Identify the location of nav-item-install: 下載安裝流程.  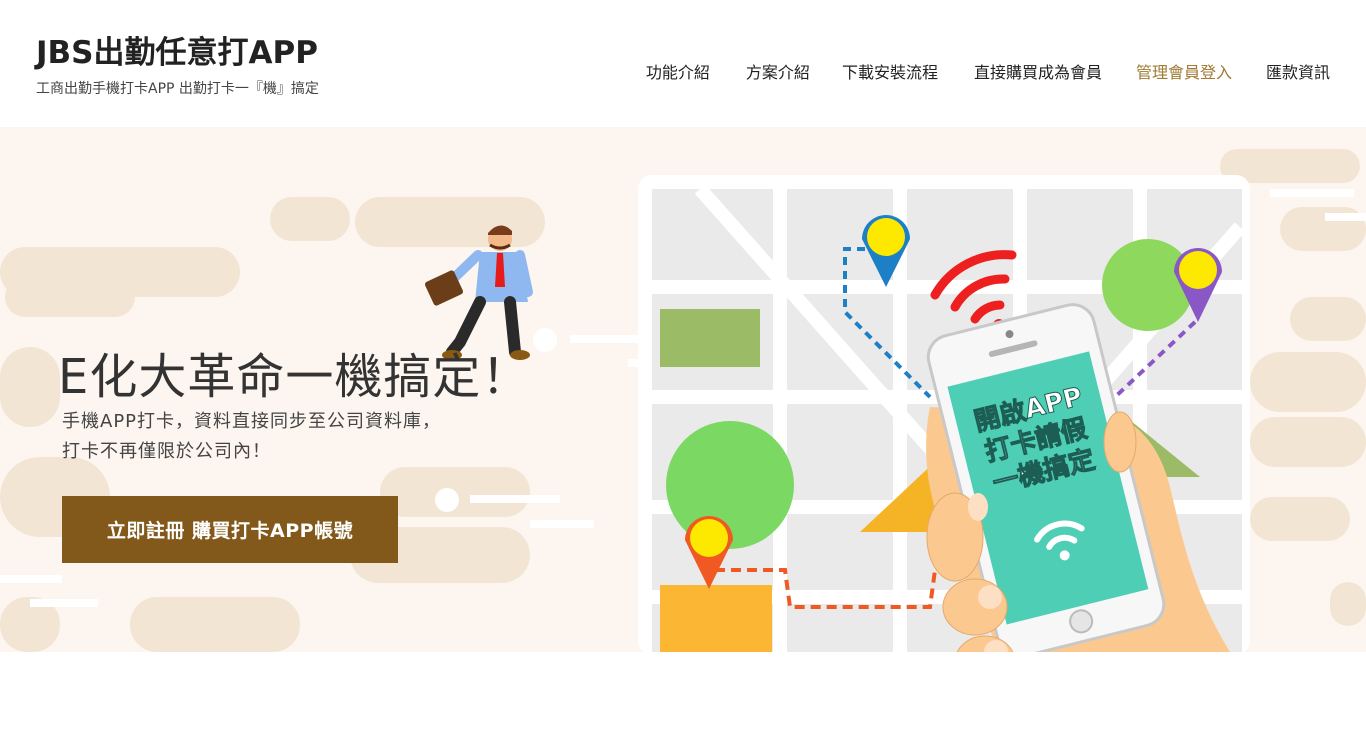
(890, 71).